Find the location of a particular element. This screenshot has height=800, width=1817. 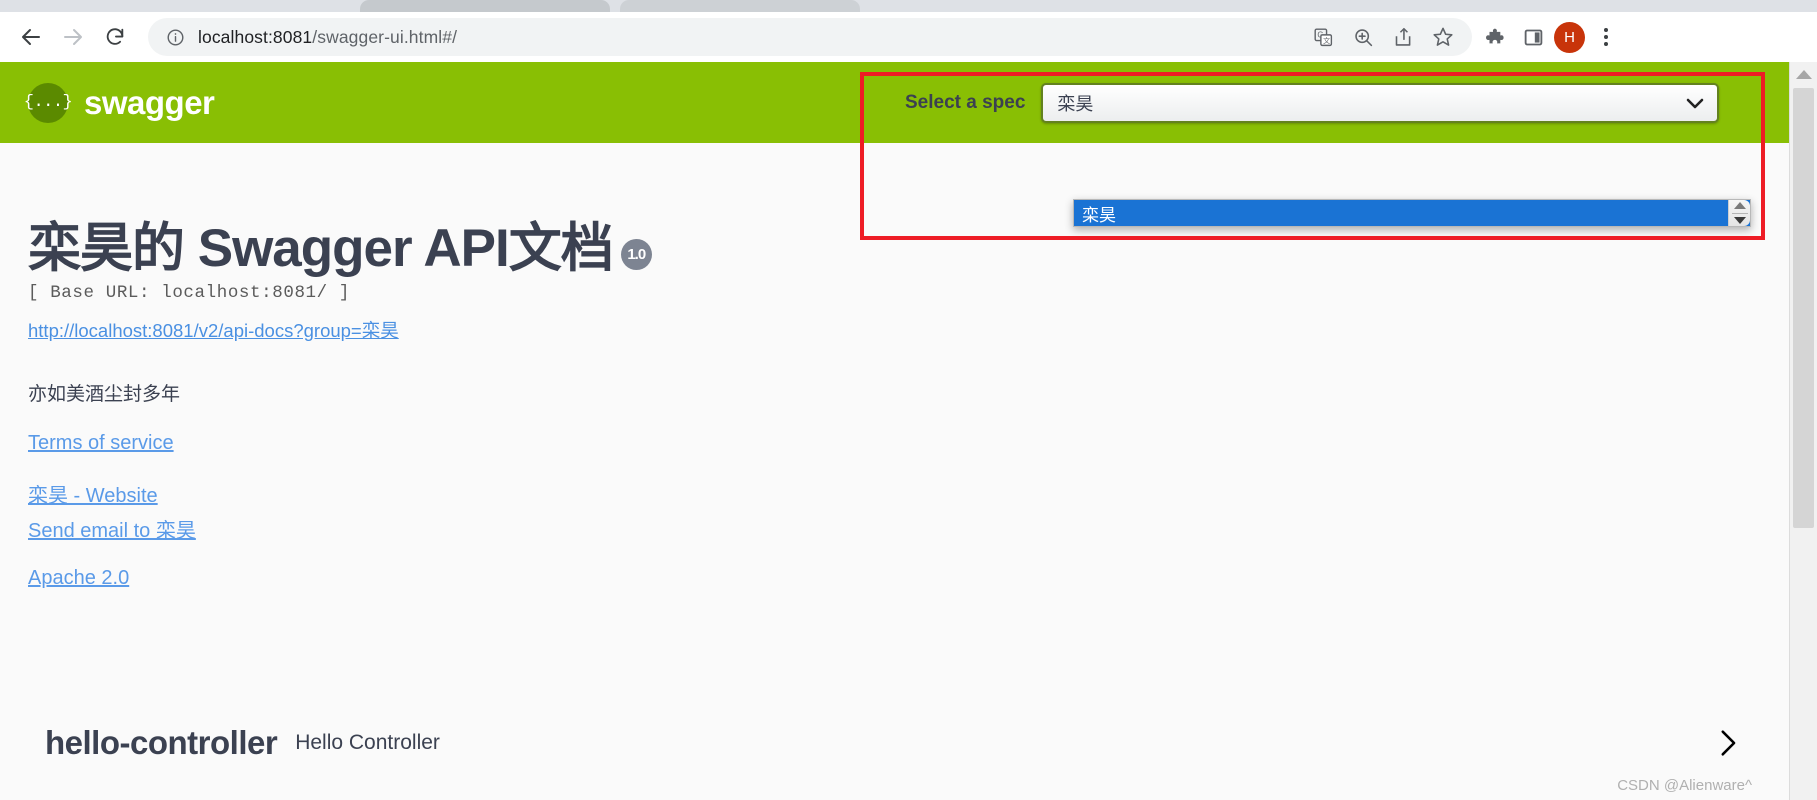

url-path: /swagger-ui.html#/ is located at coordinates (385, 36).